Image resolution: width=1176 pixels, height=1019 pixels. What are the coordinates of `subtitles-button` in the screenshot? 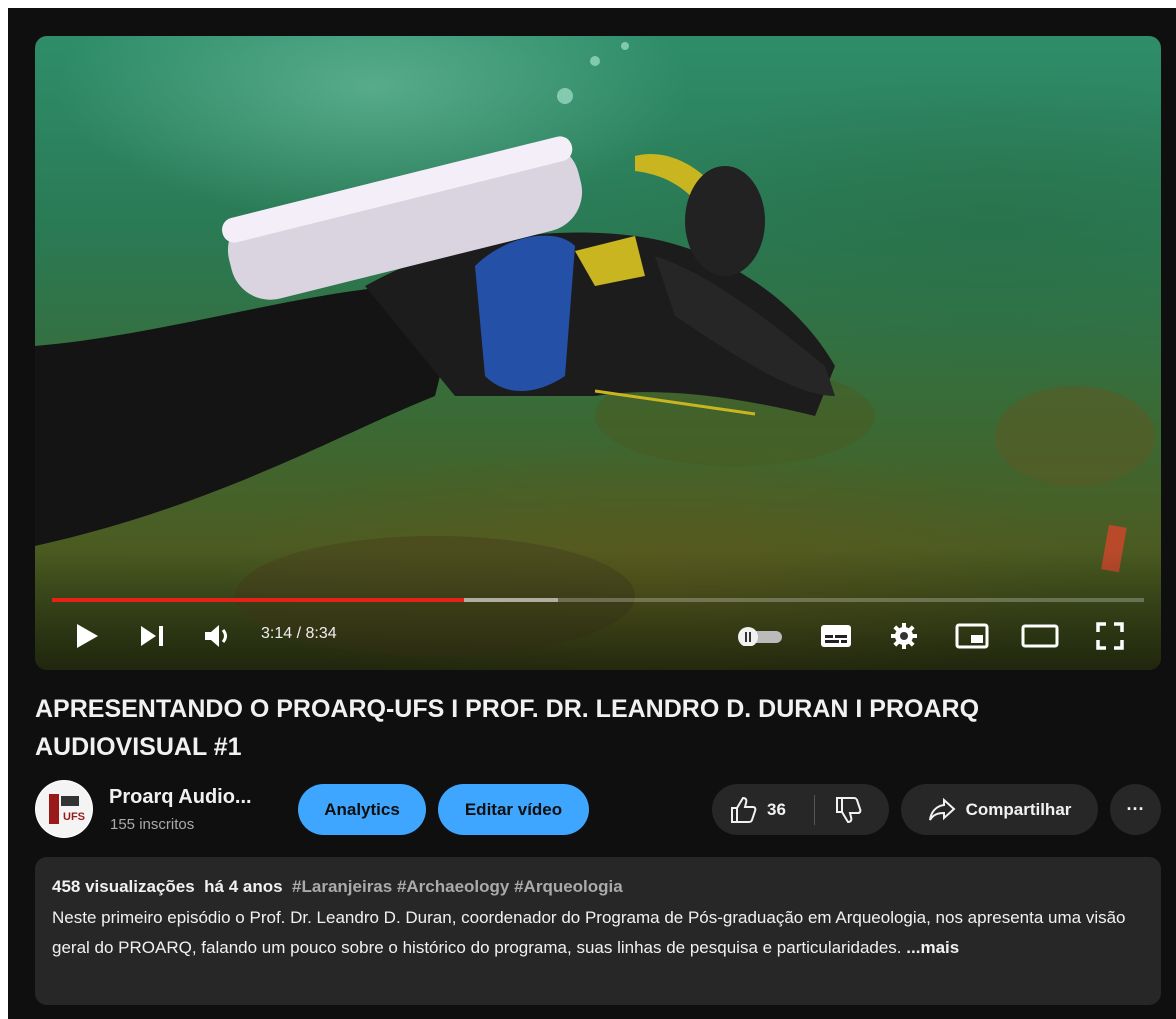 It's located at (836, 636).